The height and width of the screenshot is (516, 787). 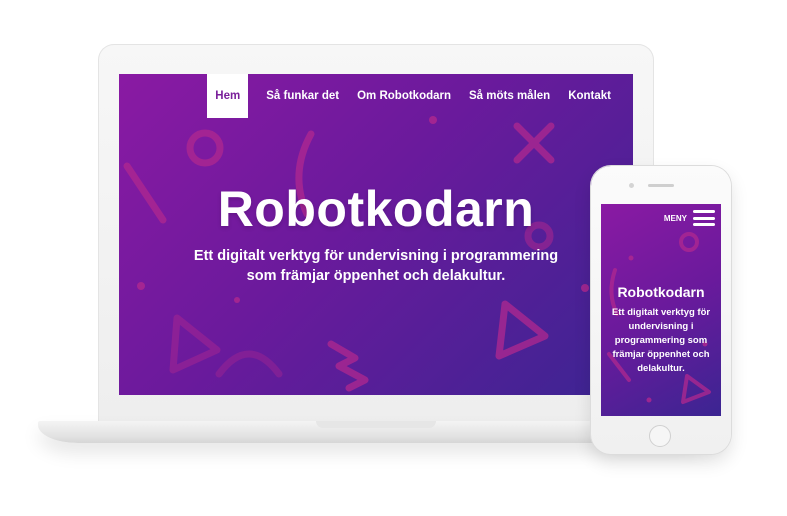 I want to click on phone-speaker, so click(x=661, y=185).